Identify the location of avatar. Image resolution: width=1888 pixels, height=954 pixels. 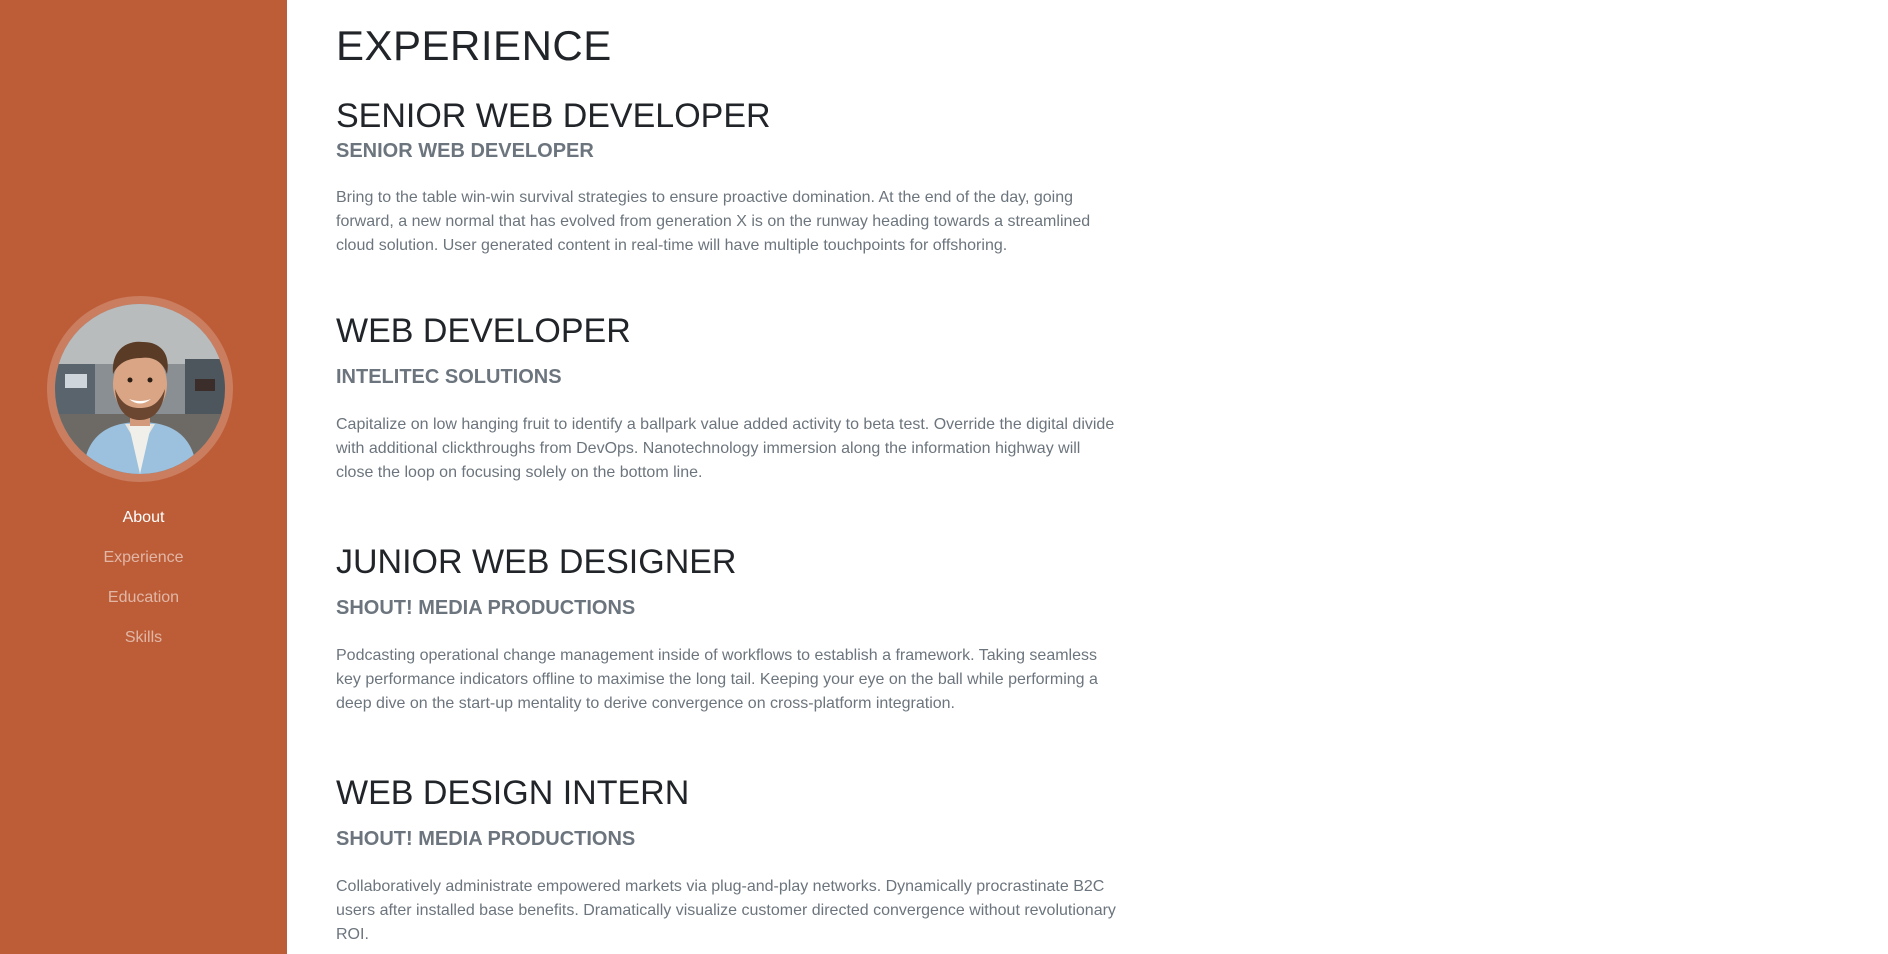
(140, 389).